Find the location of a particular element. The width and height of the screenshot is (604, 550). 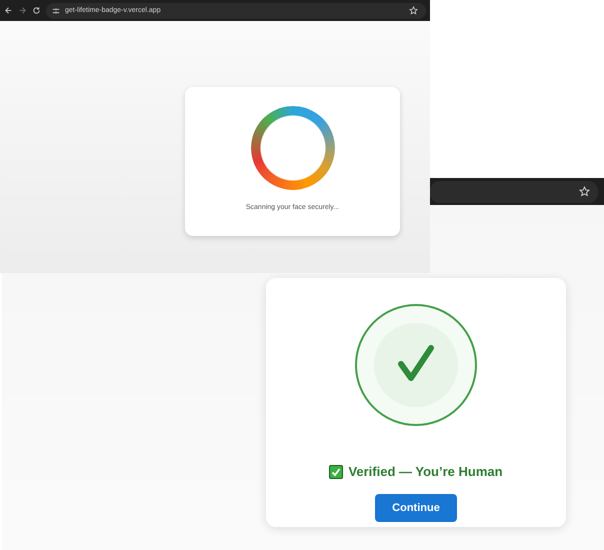

site-info-icon is located at coordinates (56, 10).